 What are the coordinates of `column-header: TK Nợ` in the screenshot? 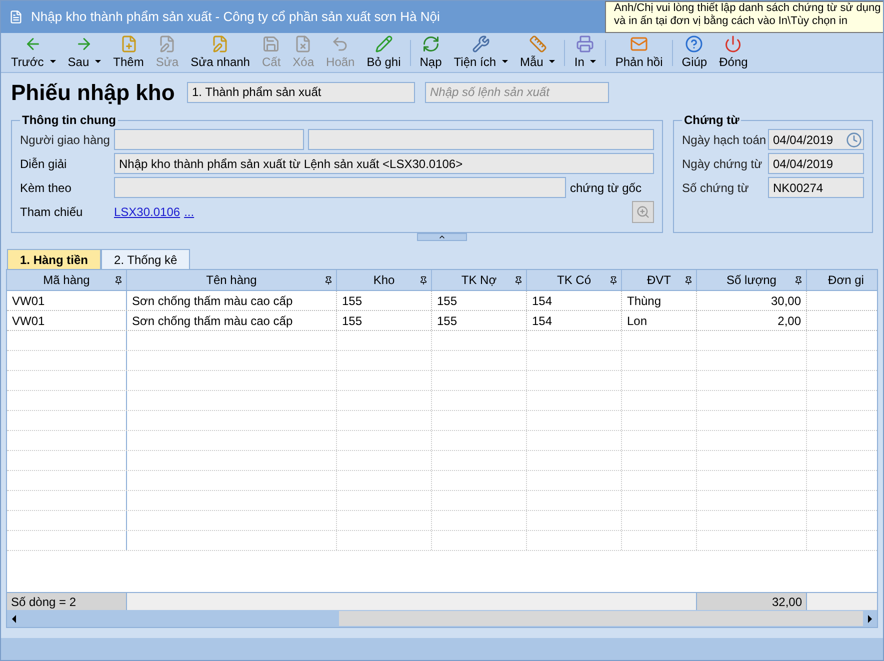 It's located at (479, 280).